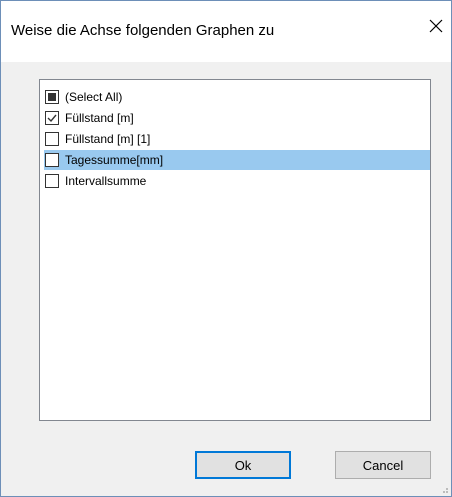 The height and width of the screenshot is (497, 452). What do you see at coordinates (114, 160) in the screenshot?
I see `list-item-label: Tagessumme[mm]` at bounding box center [114, 160].